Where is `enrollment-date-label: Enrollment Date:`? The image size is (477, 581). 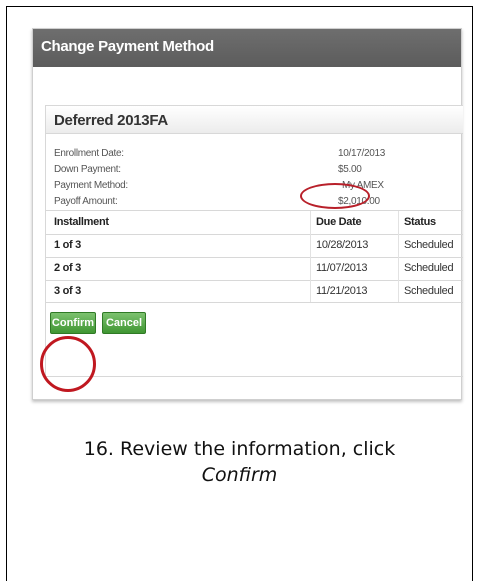
enrollment-date-label: Enrollment Date: is located at coordinates (89, 153).